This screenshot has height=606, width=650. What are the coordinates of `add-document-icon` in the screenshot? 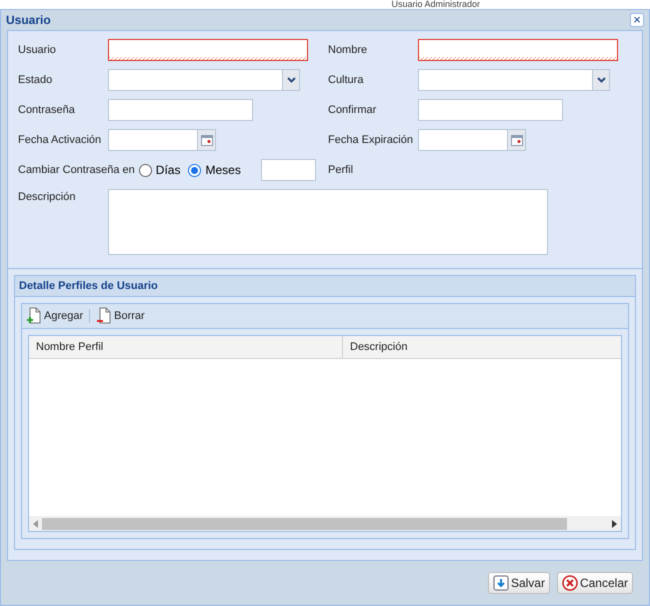 It's located at (34, 316).